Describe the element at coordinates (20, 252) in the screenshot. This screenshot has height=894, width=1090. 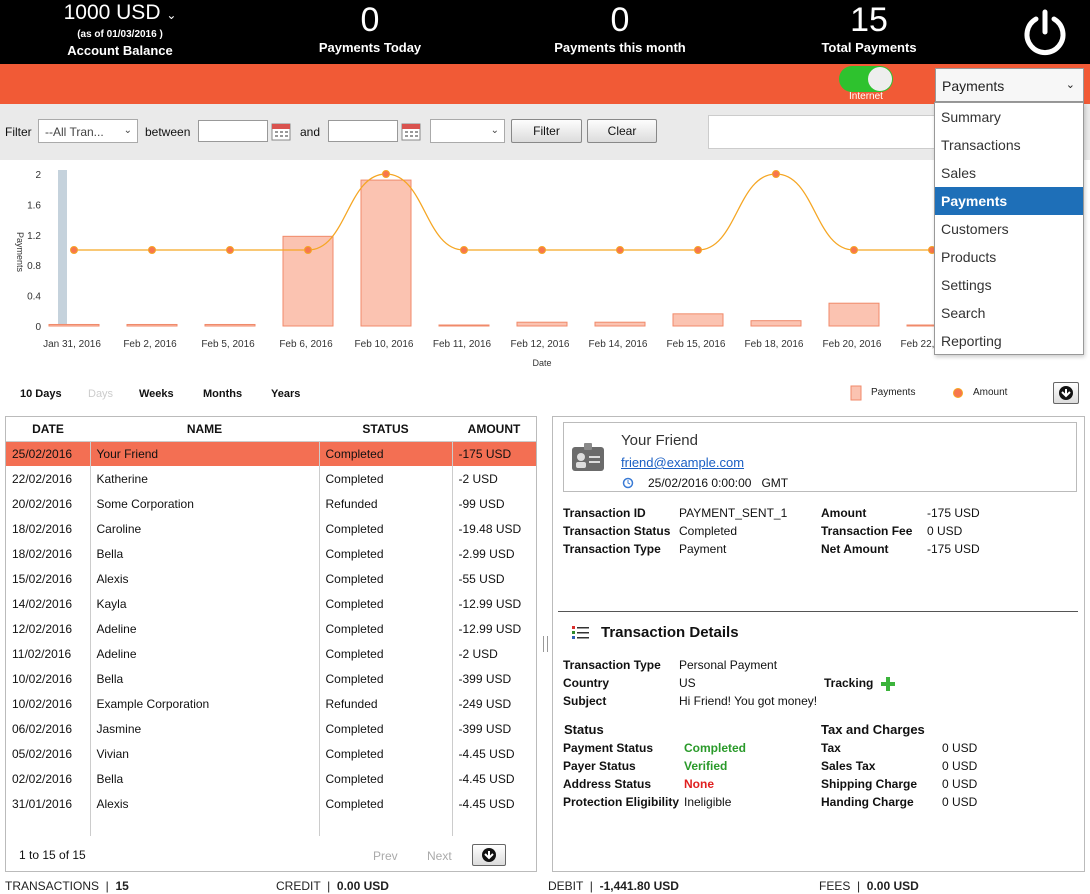
I see `y-axis-label: Payments` at that location.